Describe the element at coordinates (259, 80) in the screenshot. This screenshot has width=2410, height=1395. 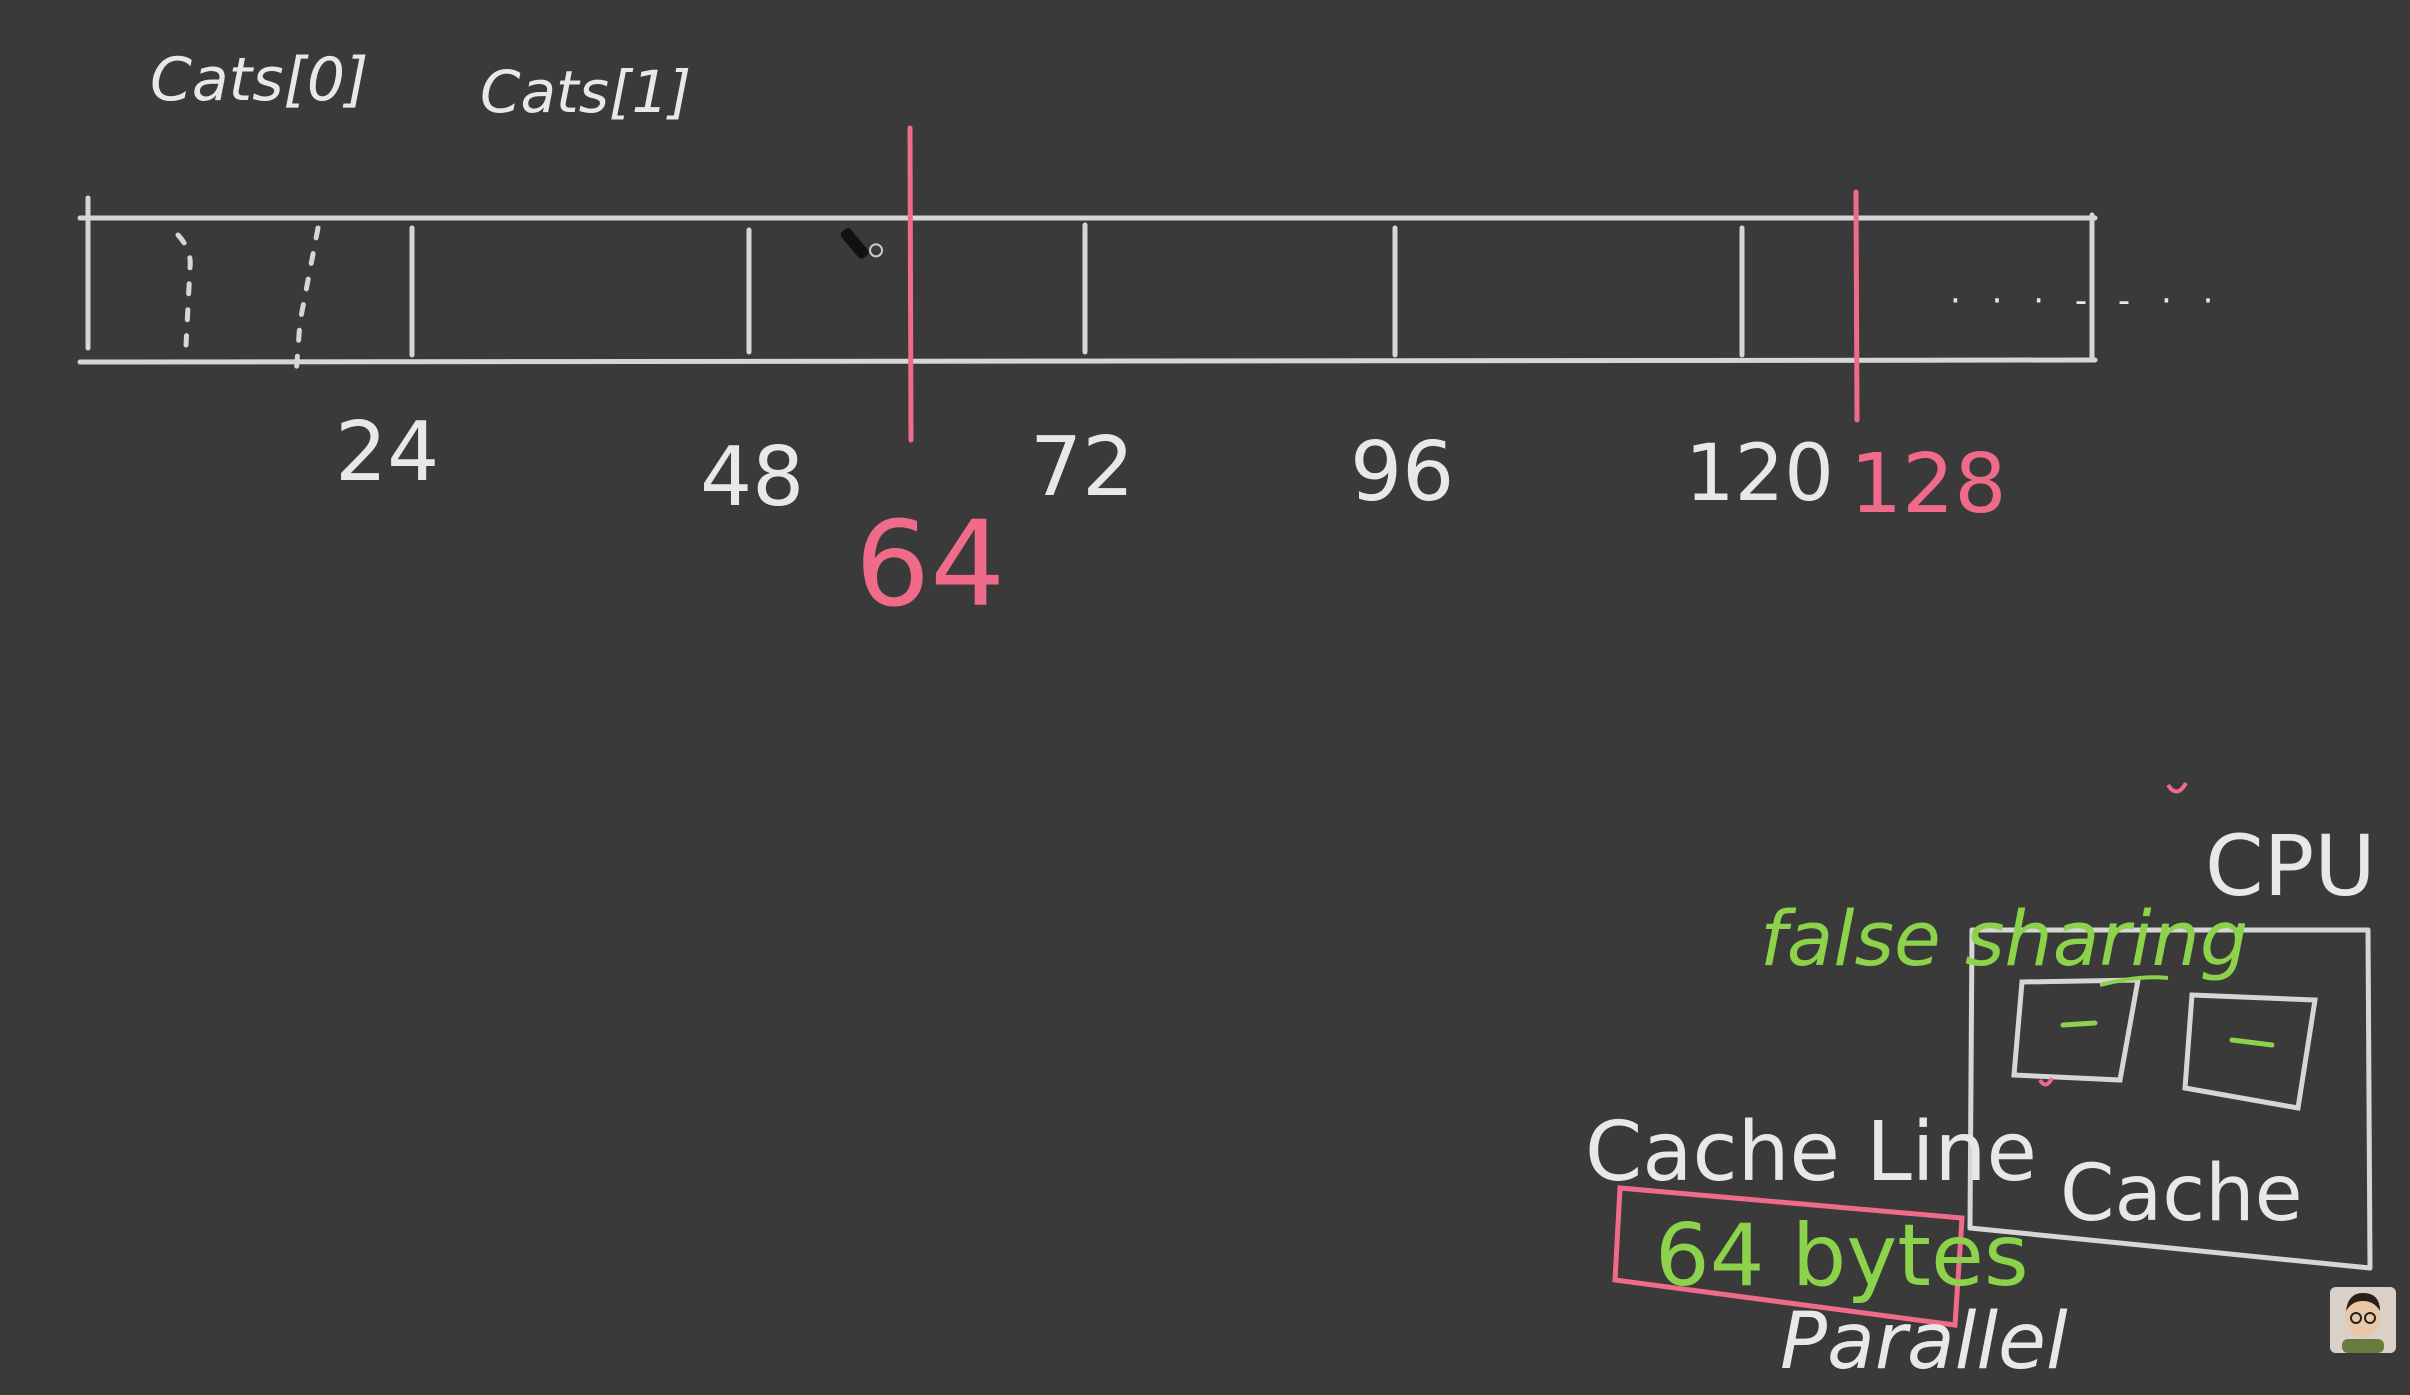
I see `label-cats-0: Cats[0]` at that location.